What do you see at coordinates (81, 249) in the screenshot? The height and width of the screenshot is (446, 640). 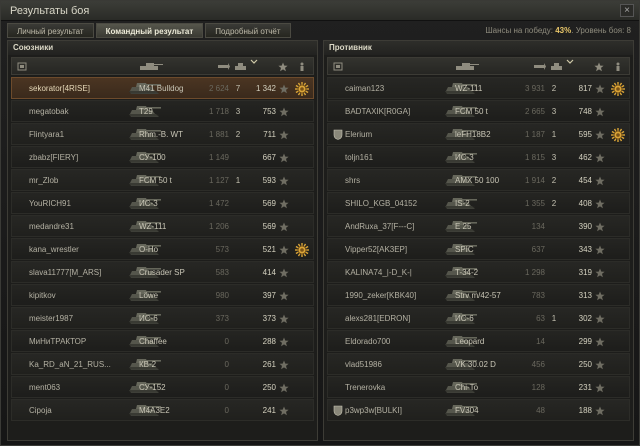 I see `player-name: kana_wrestler` at bounding box center [81, 249].